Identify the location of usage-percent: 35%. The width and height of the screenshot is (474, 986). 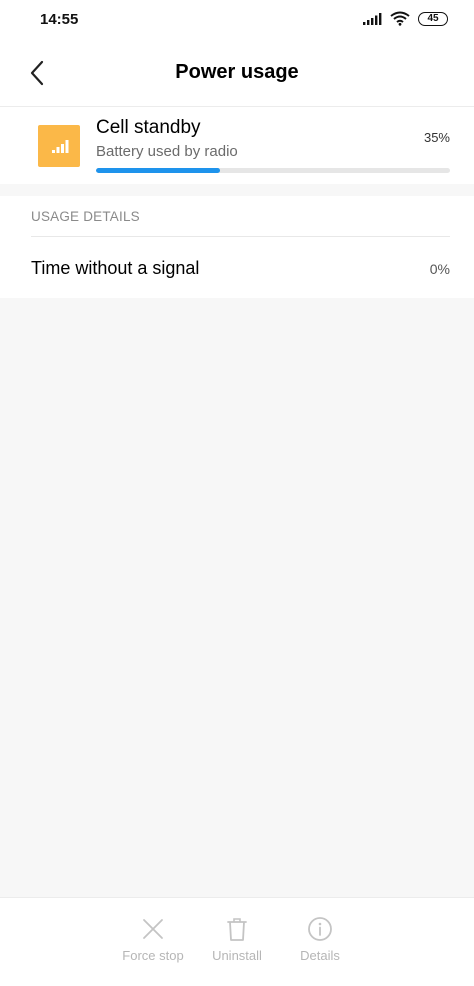
(436, 137).